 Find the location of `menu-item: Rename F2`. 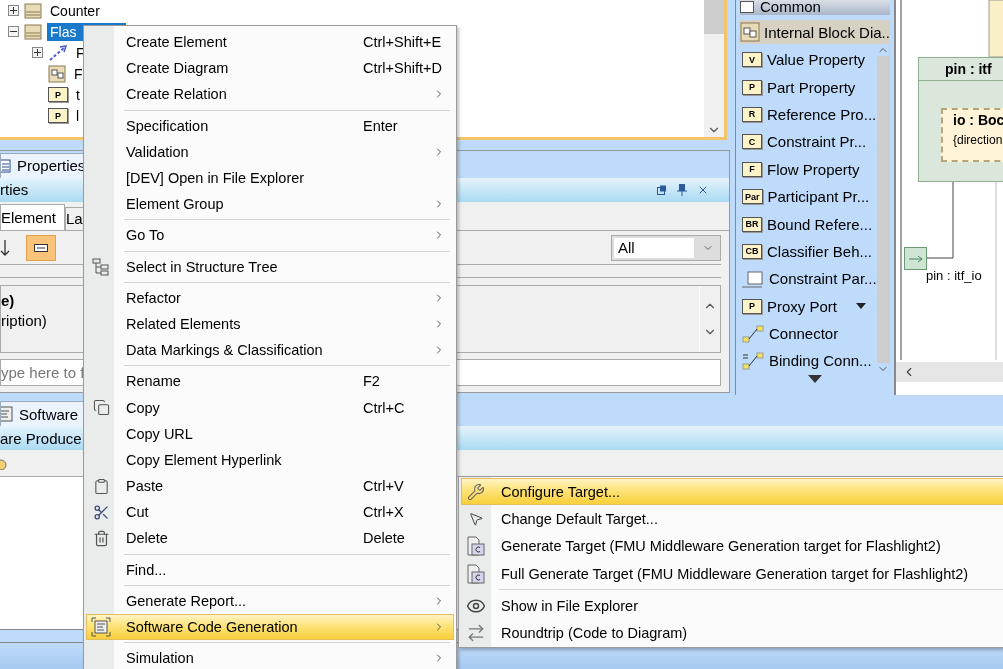

menu-item: Rename F2 is located at coordinates (270, 381).